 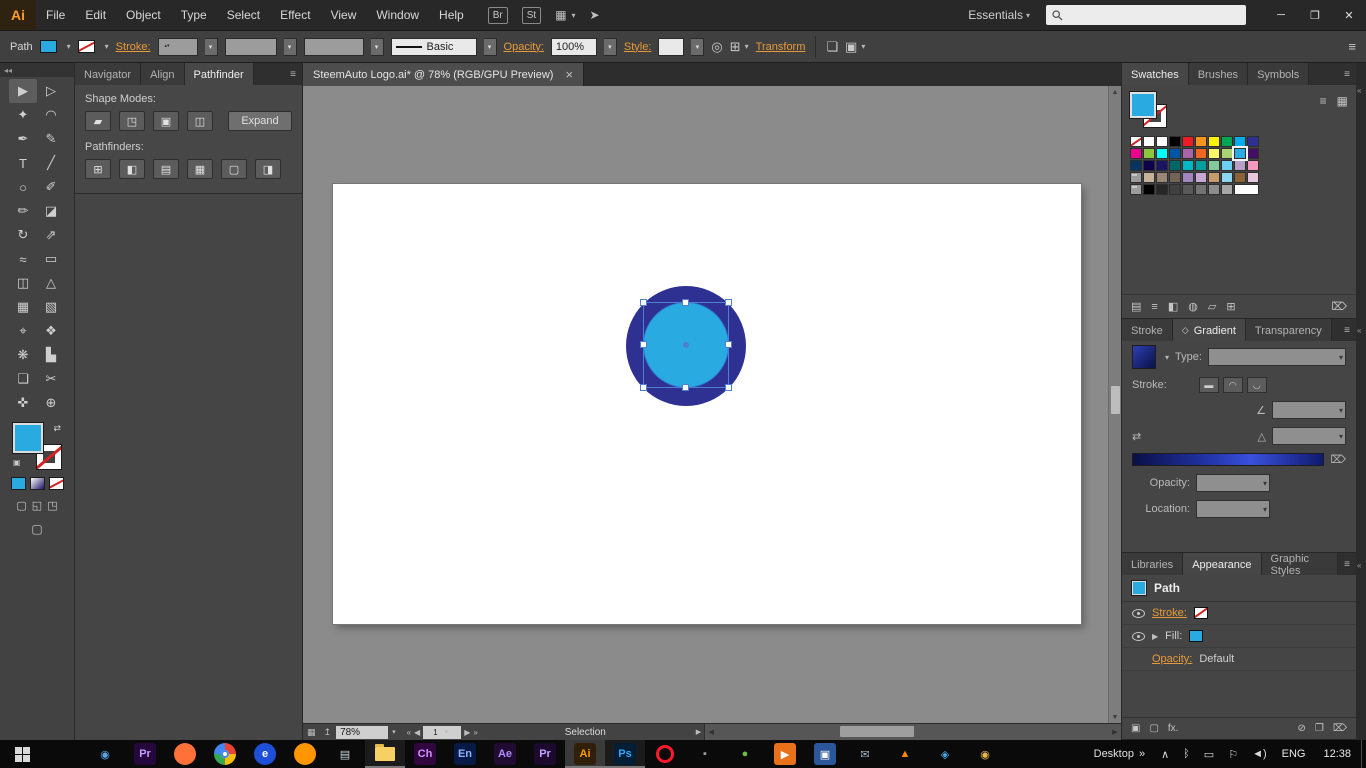 I want to click on appearance-stroke-row: Stroke:, so click(x=1239, y=613).